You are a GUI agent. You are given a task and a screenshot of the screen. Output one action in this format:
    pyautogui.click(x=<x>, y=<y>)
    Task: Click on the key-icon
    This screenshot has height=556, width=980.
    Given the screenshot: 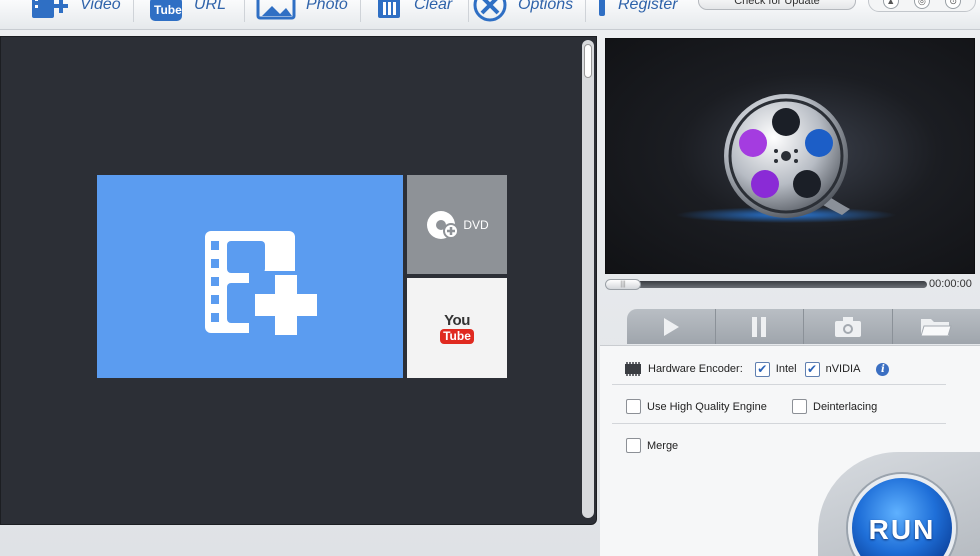 What is the action you would take?
    pyautogui.click(x=602, y=8)
    